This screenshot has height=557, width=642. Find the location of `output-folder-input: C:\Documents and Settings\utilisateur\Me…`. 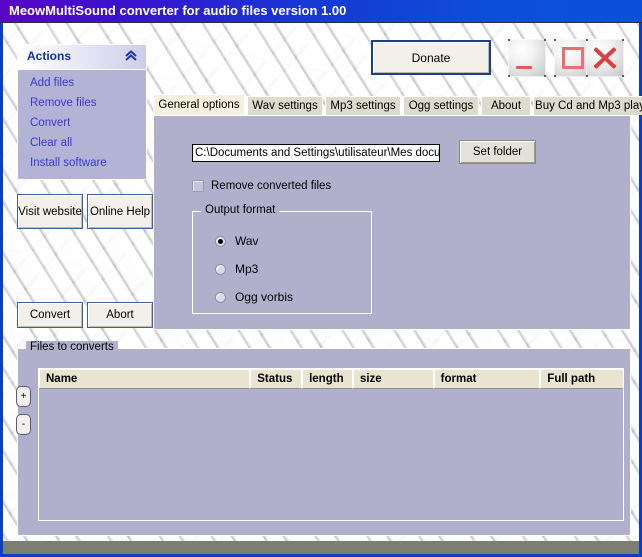

output-folder-input: C:\Documents and Settings\utilisateur\Me… is located at coordinates (316, 153).